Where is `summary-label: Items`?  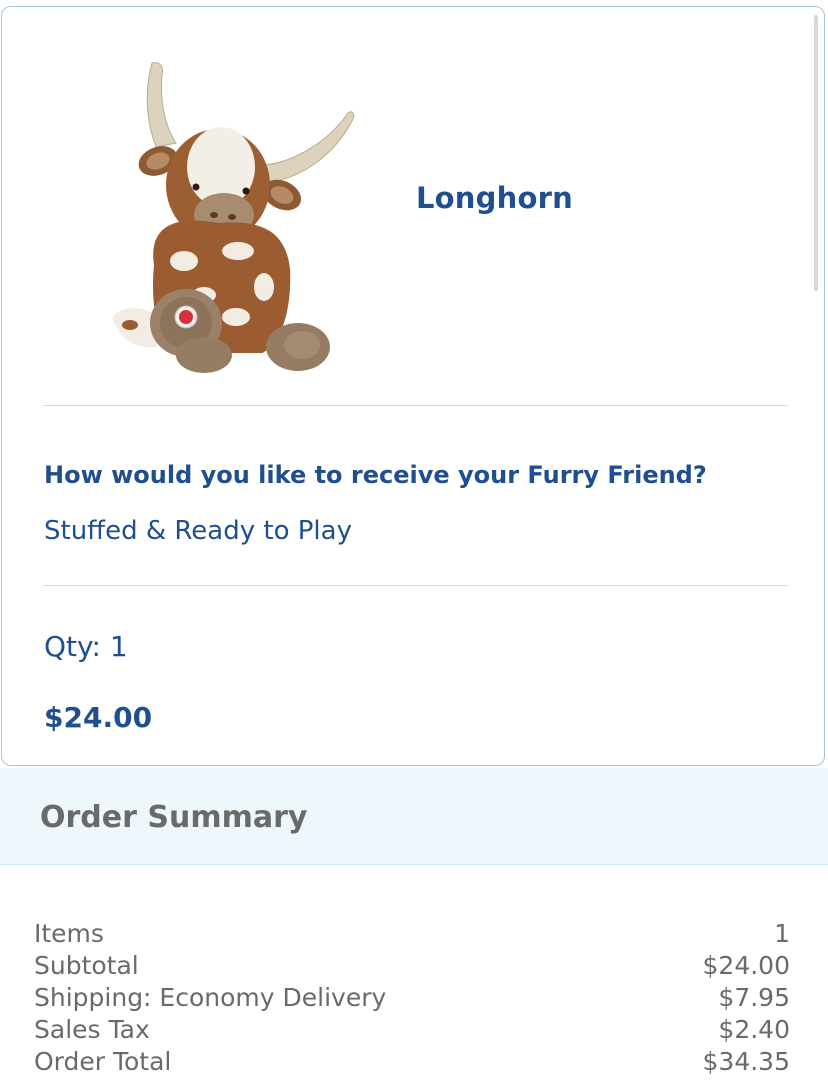 summary-label: Items is located at coordinates (69, 933).